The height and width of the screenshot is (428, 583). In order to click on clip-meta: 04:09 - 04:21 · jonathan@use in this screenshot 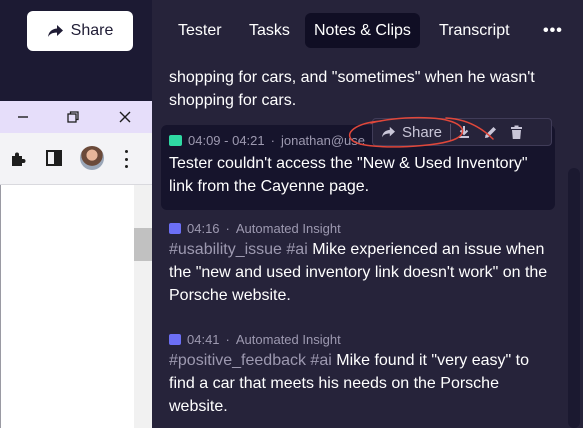, I will do `click(267, 140)`.